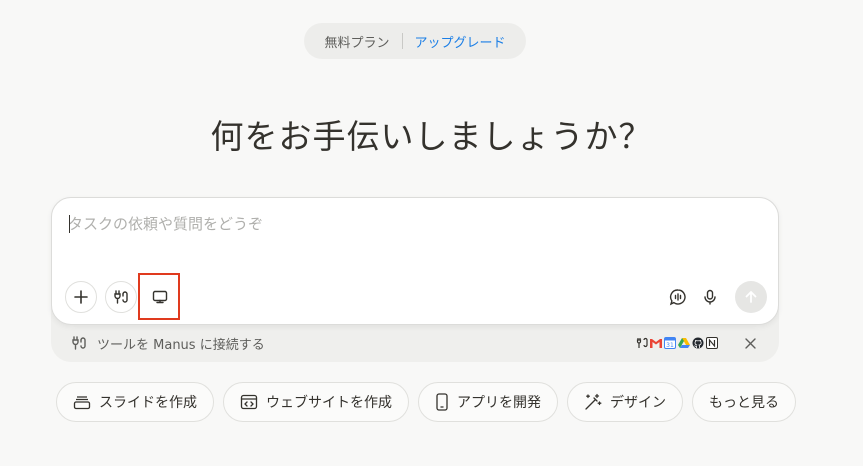 Image resolution: width=863 pixels, height=466 pixels. I want to click on monitor-icon, so click(160, 297).